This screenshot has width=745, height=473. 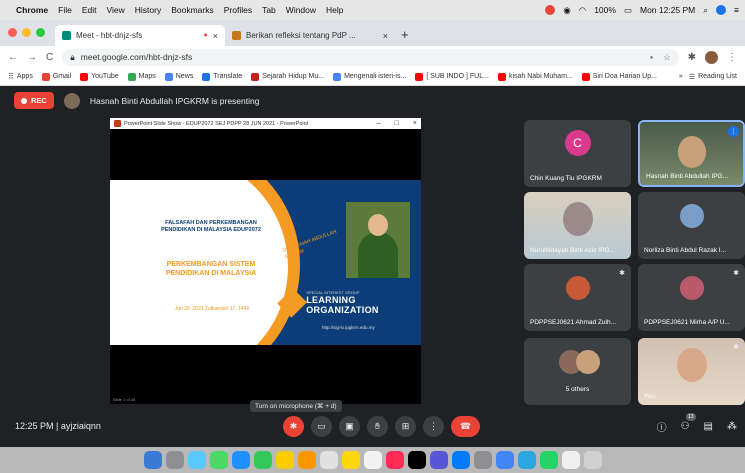 I want to click on reading-list-button: ☰ Reading List, so click(x=713, y=77).